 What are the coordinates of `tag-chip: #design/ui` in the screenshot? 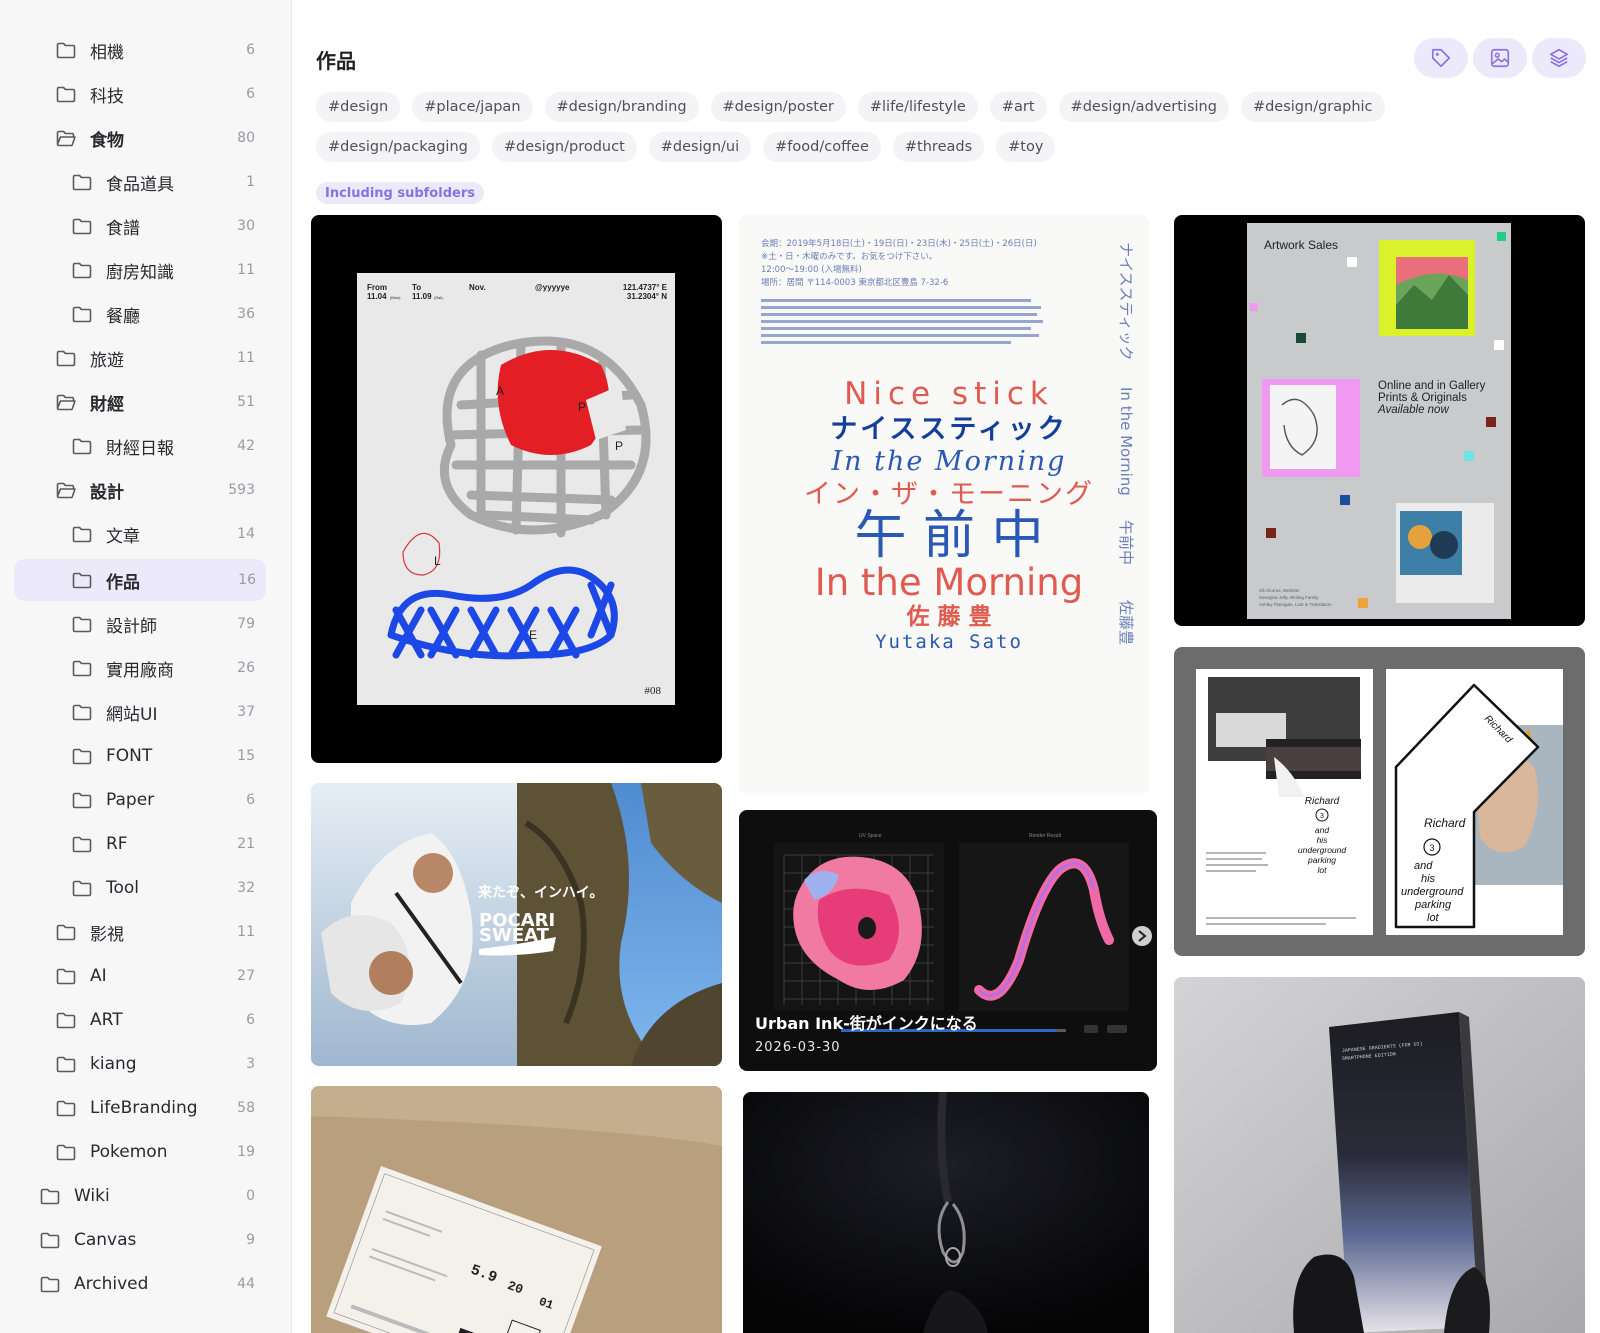 It's located at (700, 147).